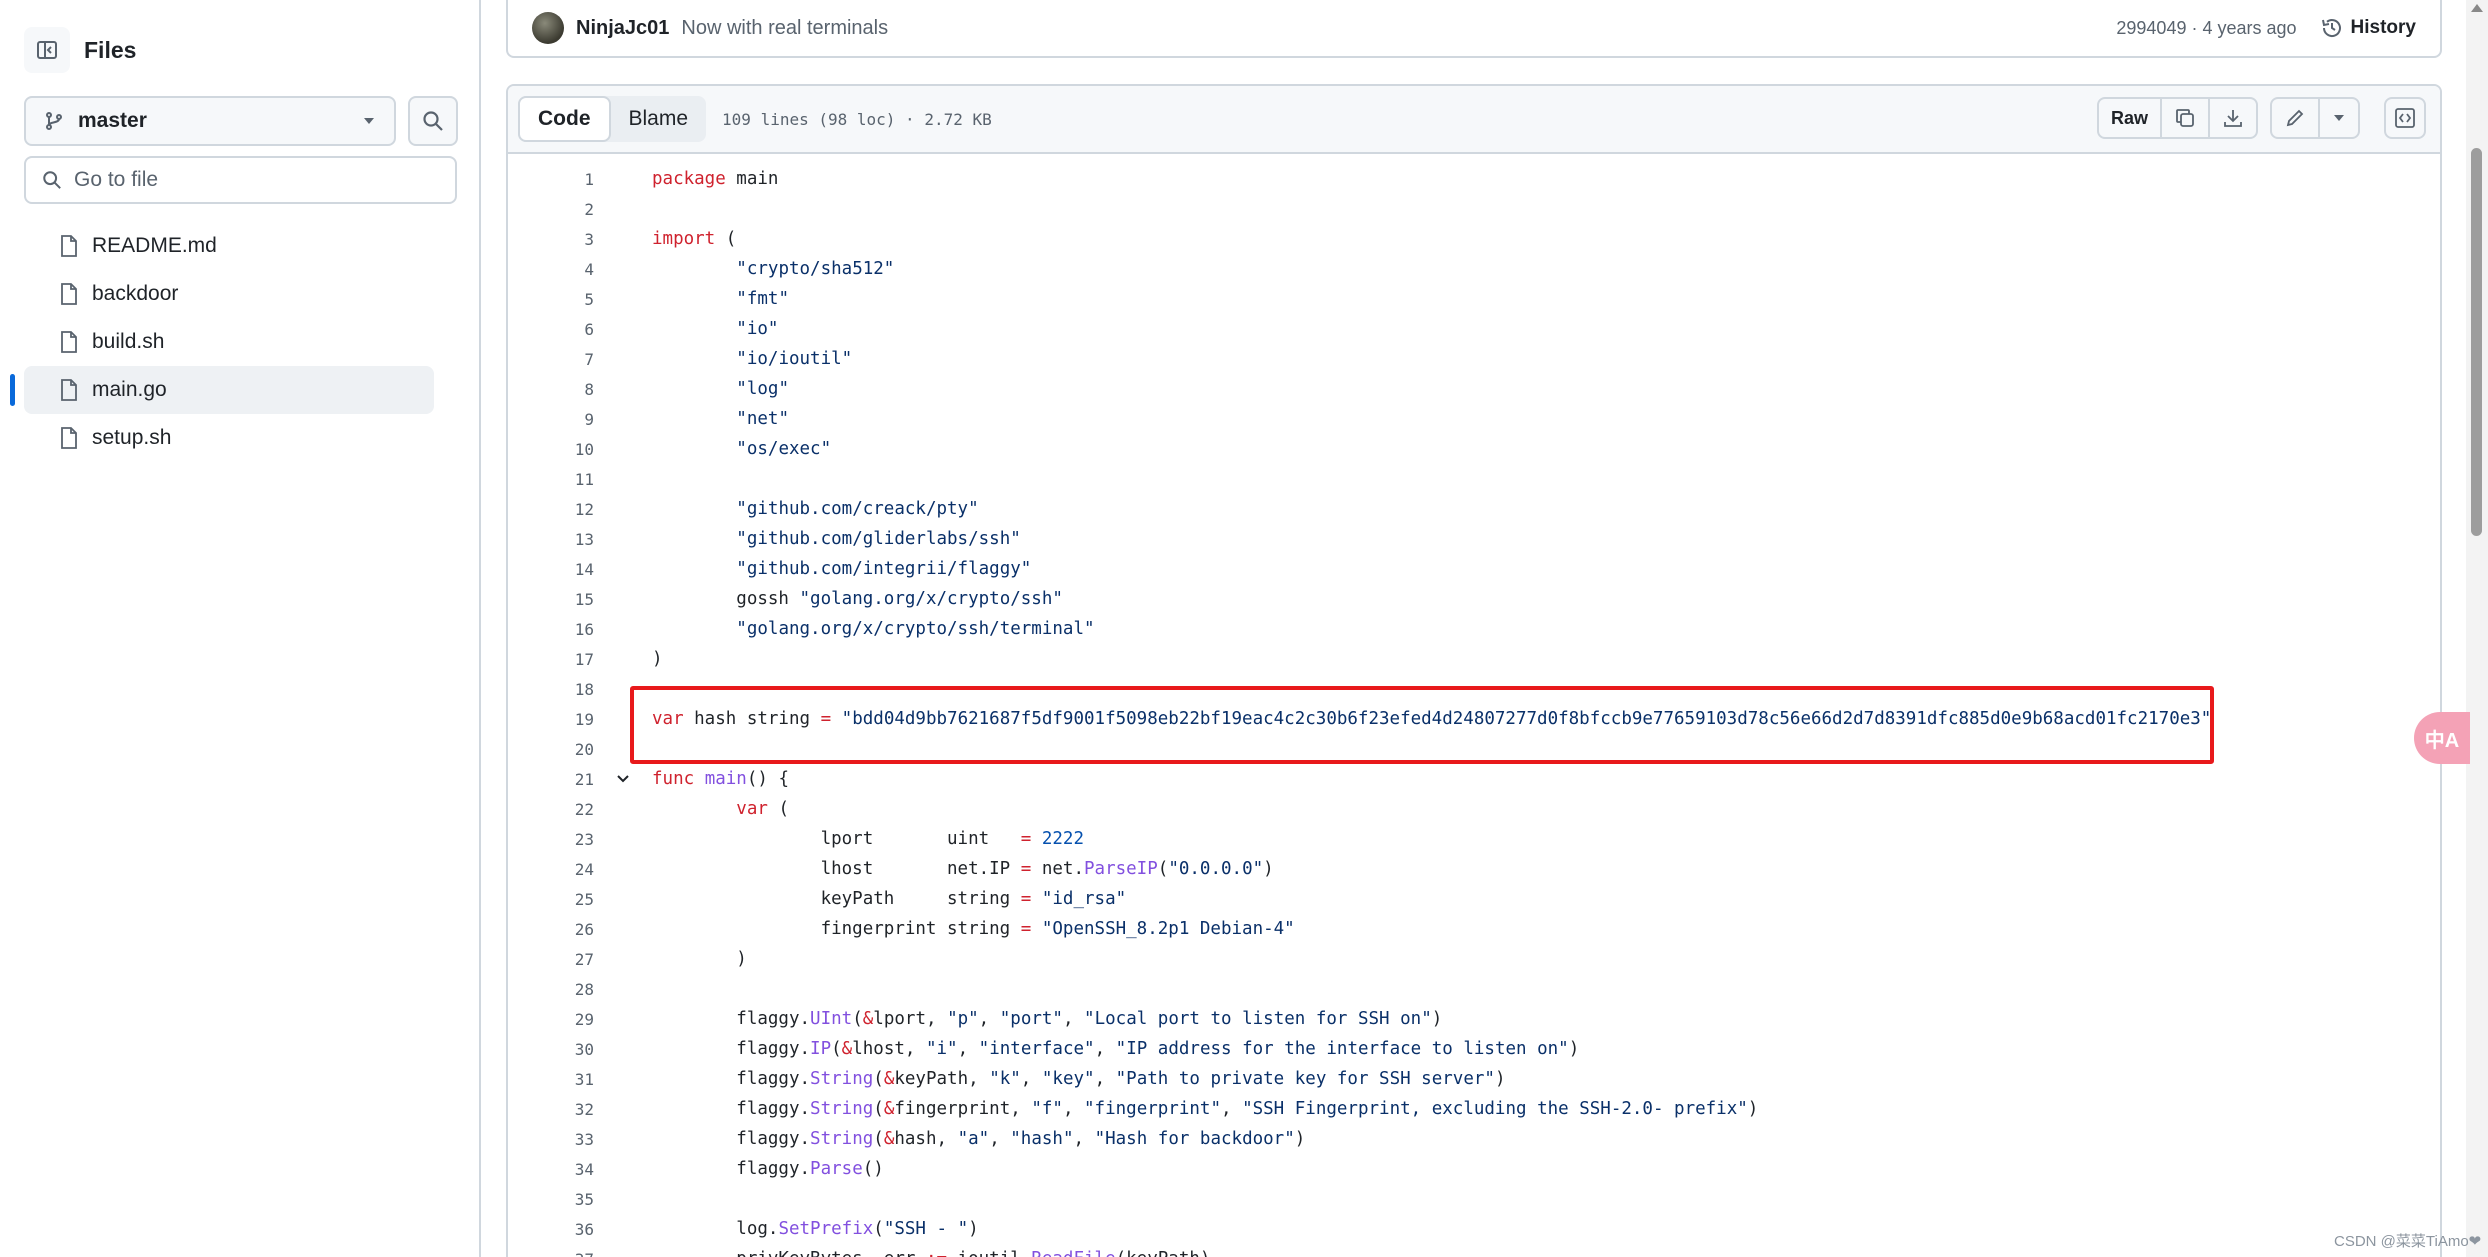  What do you see at coordinates (551, 299) in the screenshot?
I see `line-number: 5` at bounding box center [551, 299].